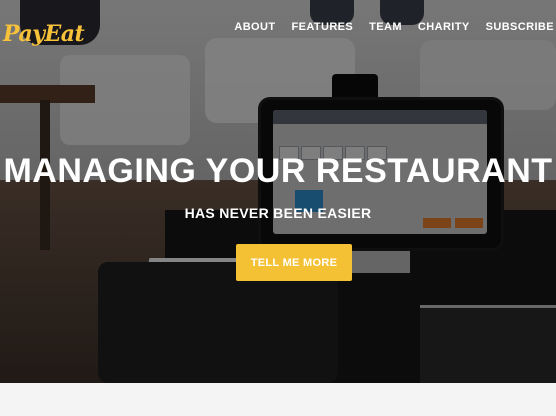 The width and height of the screenshot is (556, 416). Describe the element at coordinates (278, 399) in the screenshot. I see `next-section` at that location.